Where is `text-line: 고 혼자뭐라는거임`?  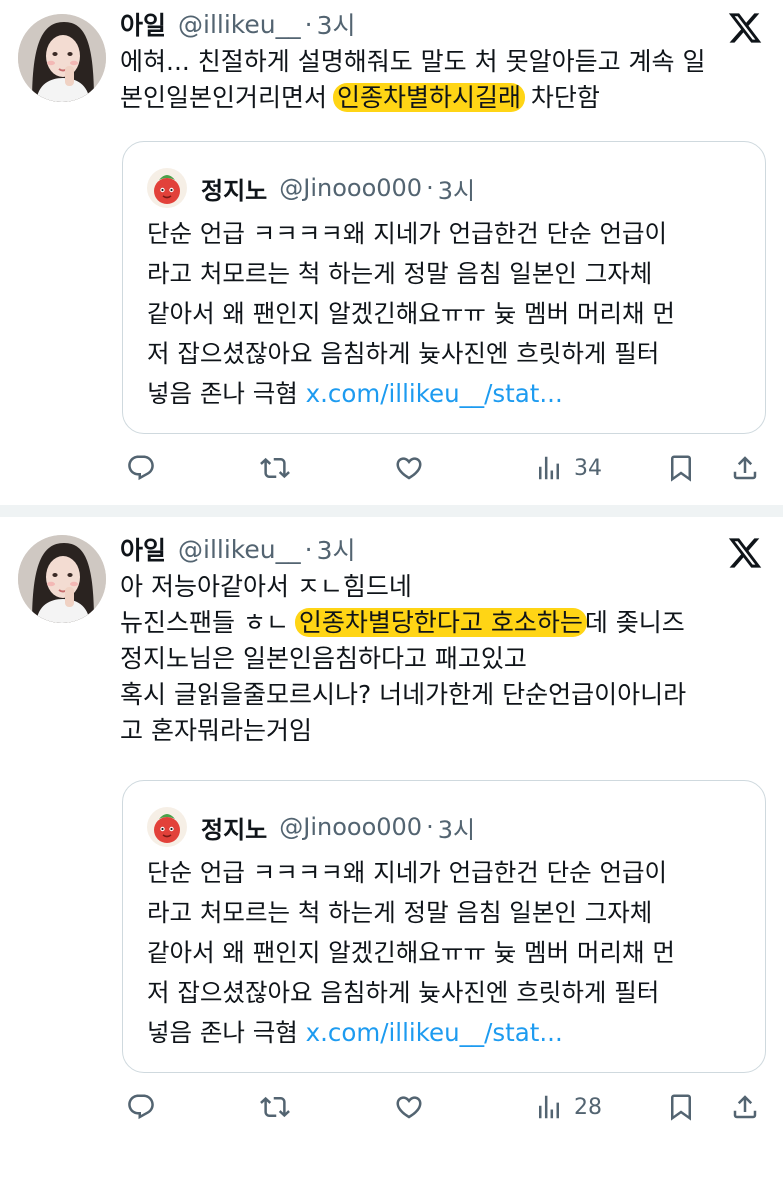
text-line: 고 혼자뭐라는거임 is located at coordinates (445, 731).